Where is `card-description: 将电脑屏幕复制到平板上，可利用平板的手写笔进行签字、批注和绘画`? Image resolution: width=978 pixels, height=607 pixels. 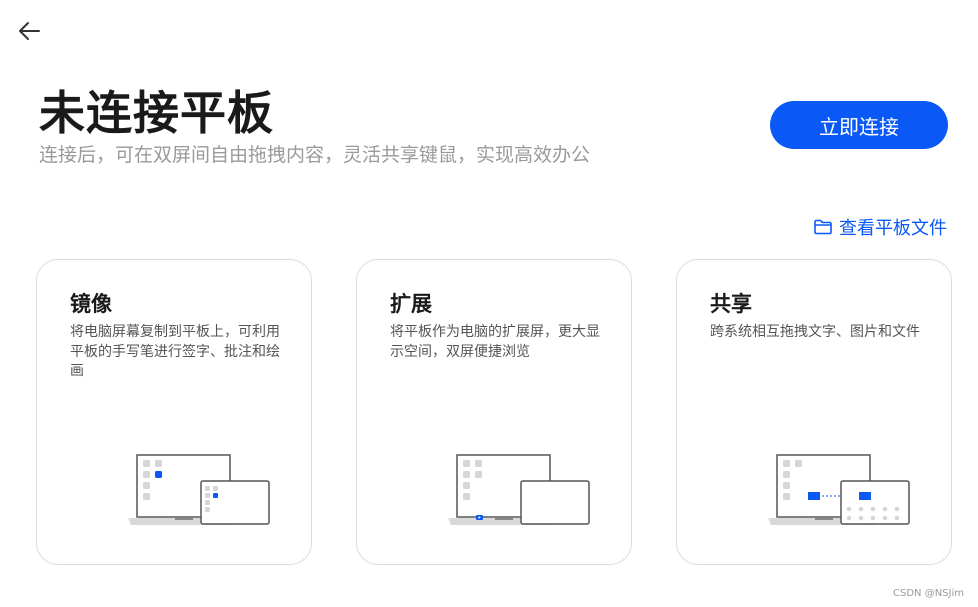 card-description: 将电脑屏幕复制到平板上，可利用平板的手写笔进行签字、批注和绘画 is located at coordinates (175, 351).